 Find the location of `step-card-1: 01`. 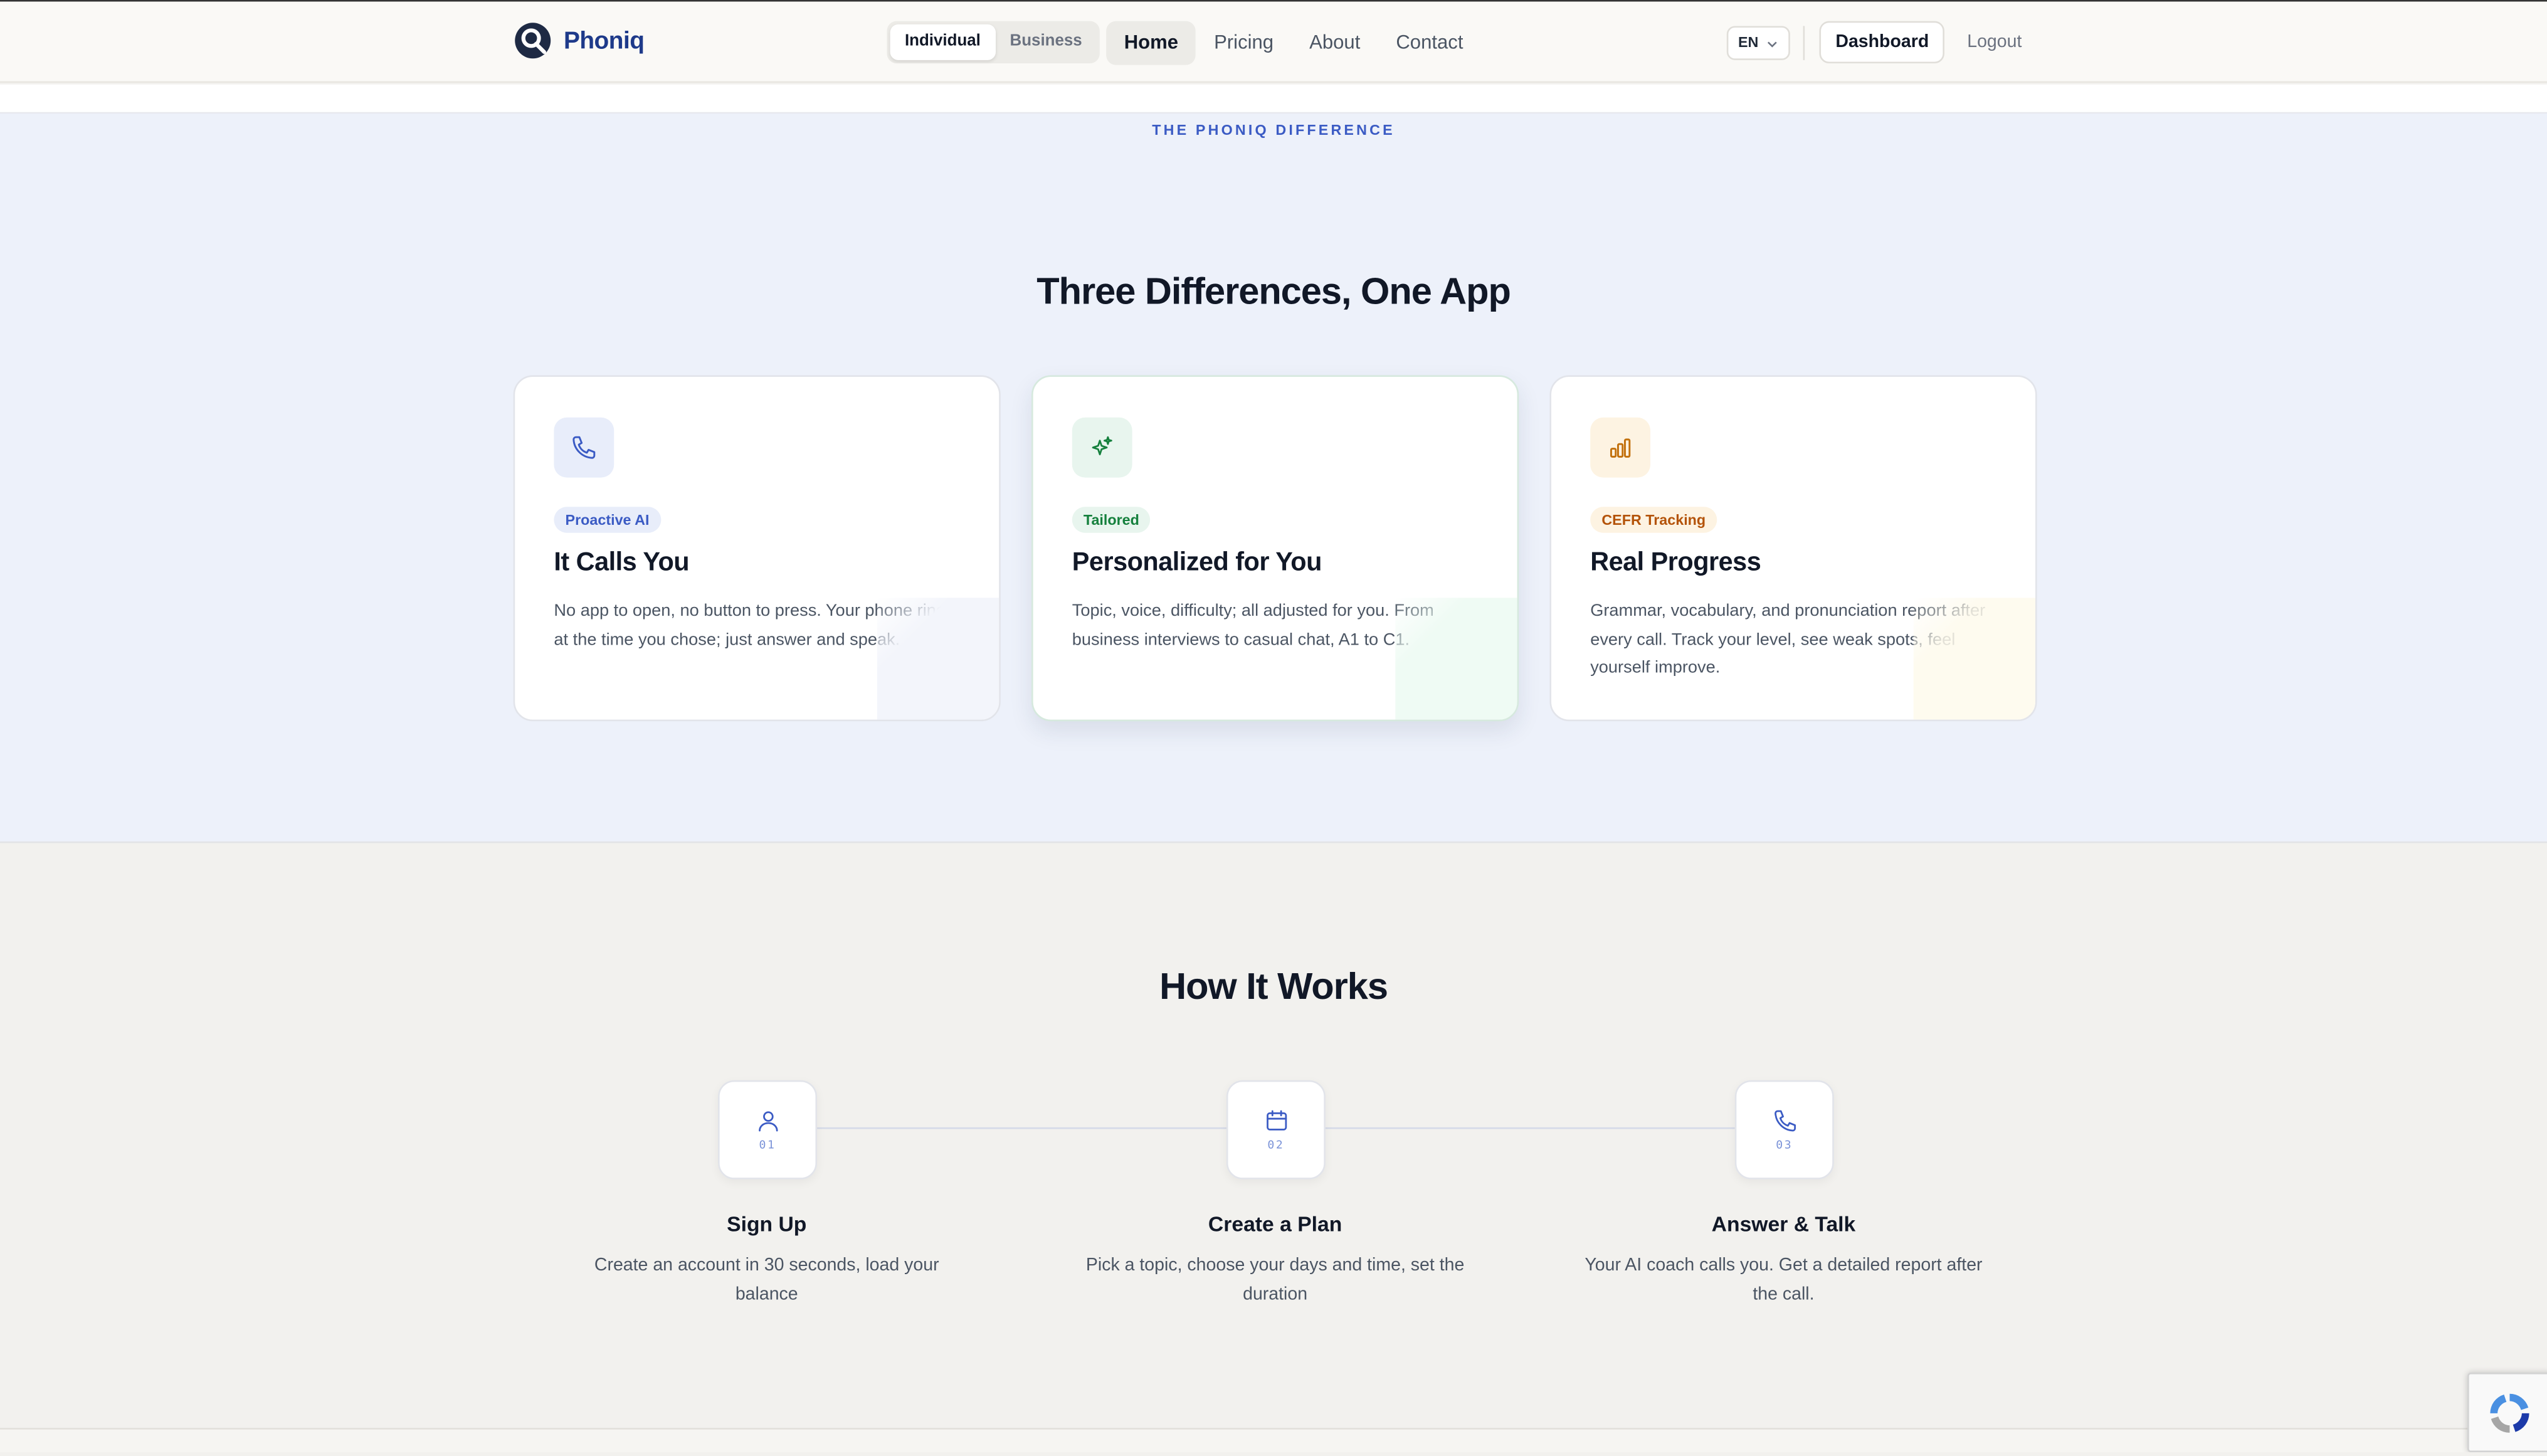

step-card-1: 01 is located at coordinates (768, 1130).